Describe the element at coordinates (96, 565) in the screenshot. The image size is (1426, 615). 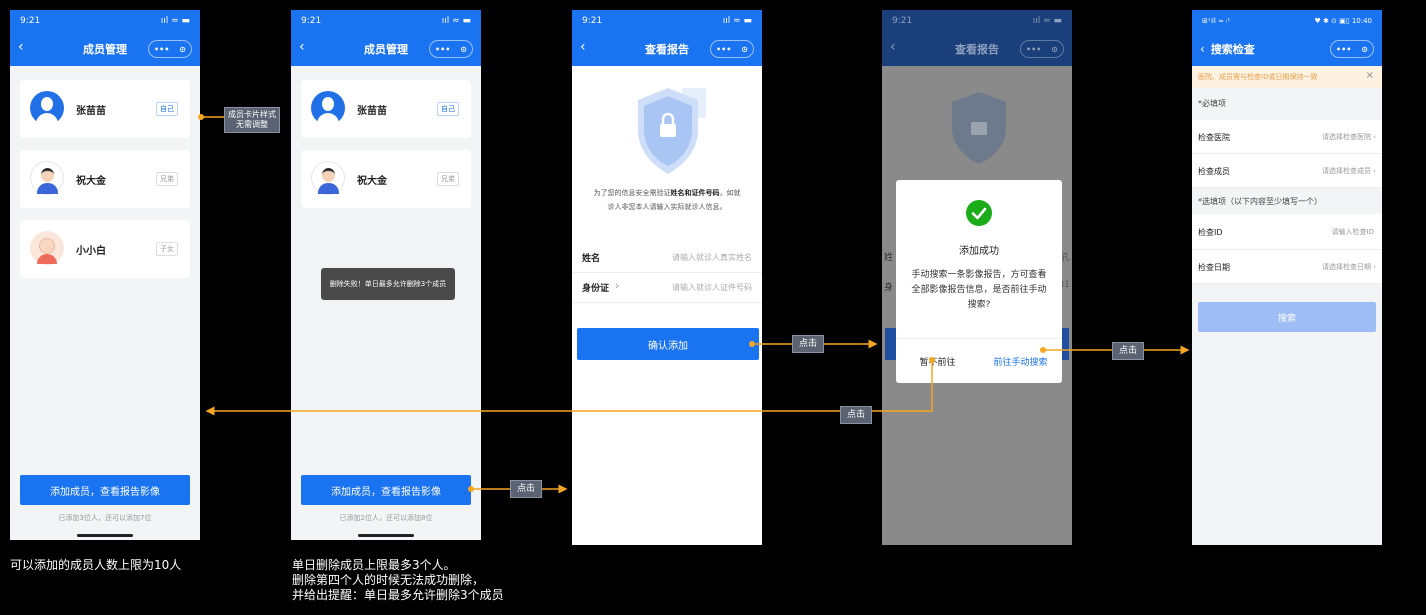
I see `note-member-limit: 可以添加的成员人数上限为10人` at that location.